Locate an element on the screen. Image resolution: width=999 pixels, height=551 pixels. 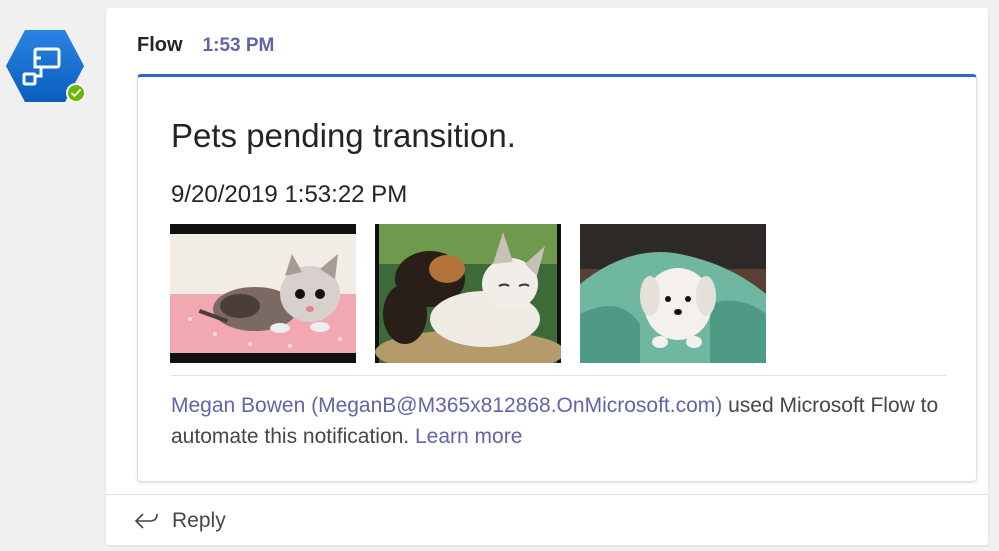
reply-bar: Reply is located at coordinates (547, 520).